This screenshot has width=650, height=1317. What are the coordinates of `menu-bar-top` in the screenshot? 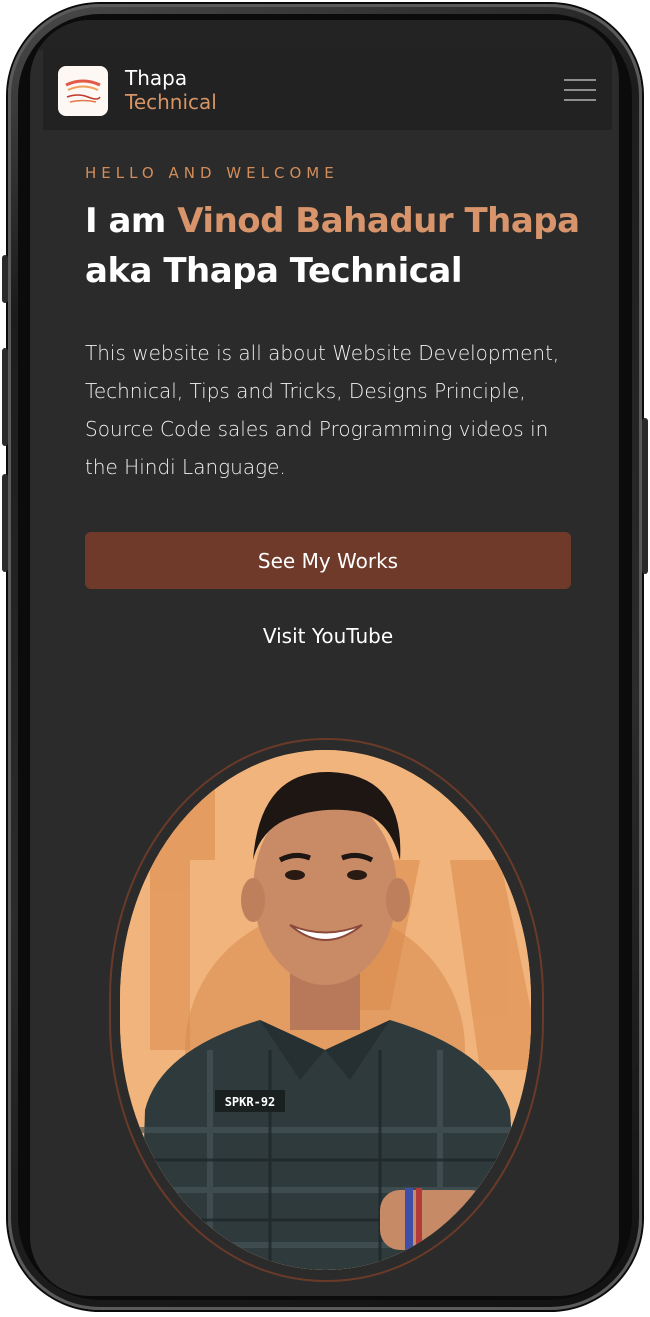 It's located at (580, 80).